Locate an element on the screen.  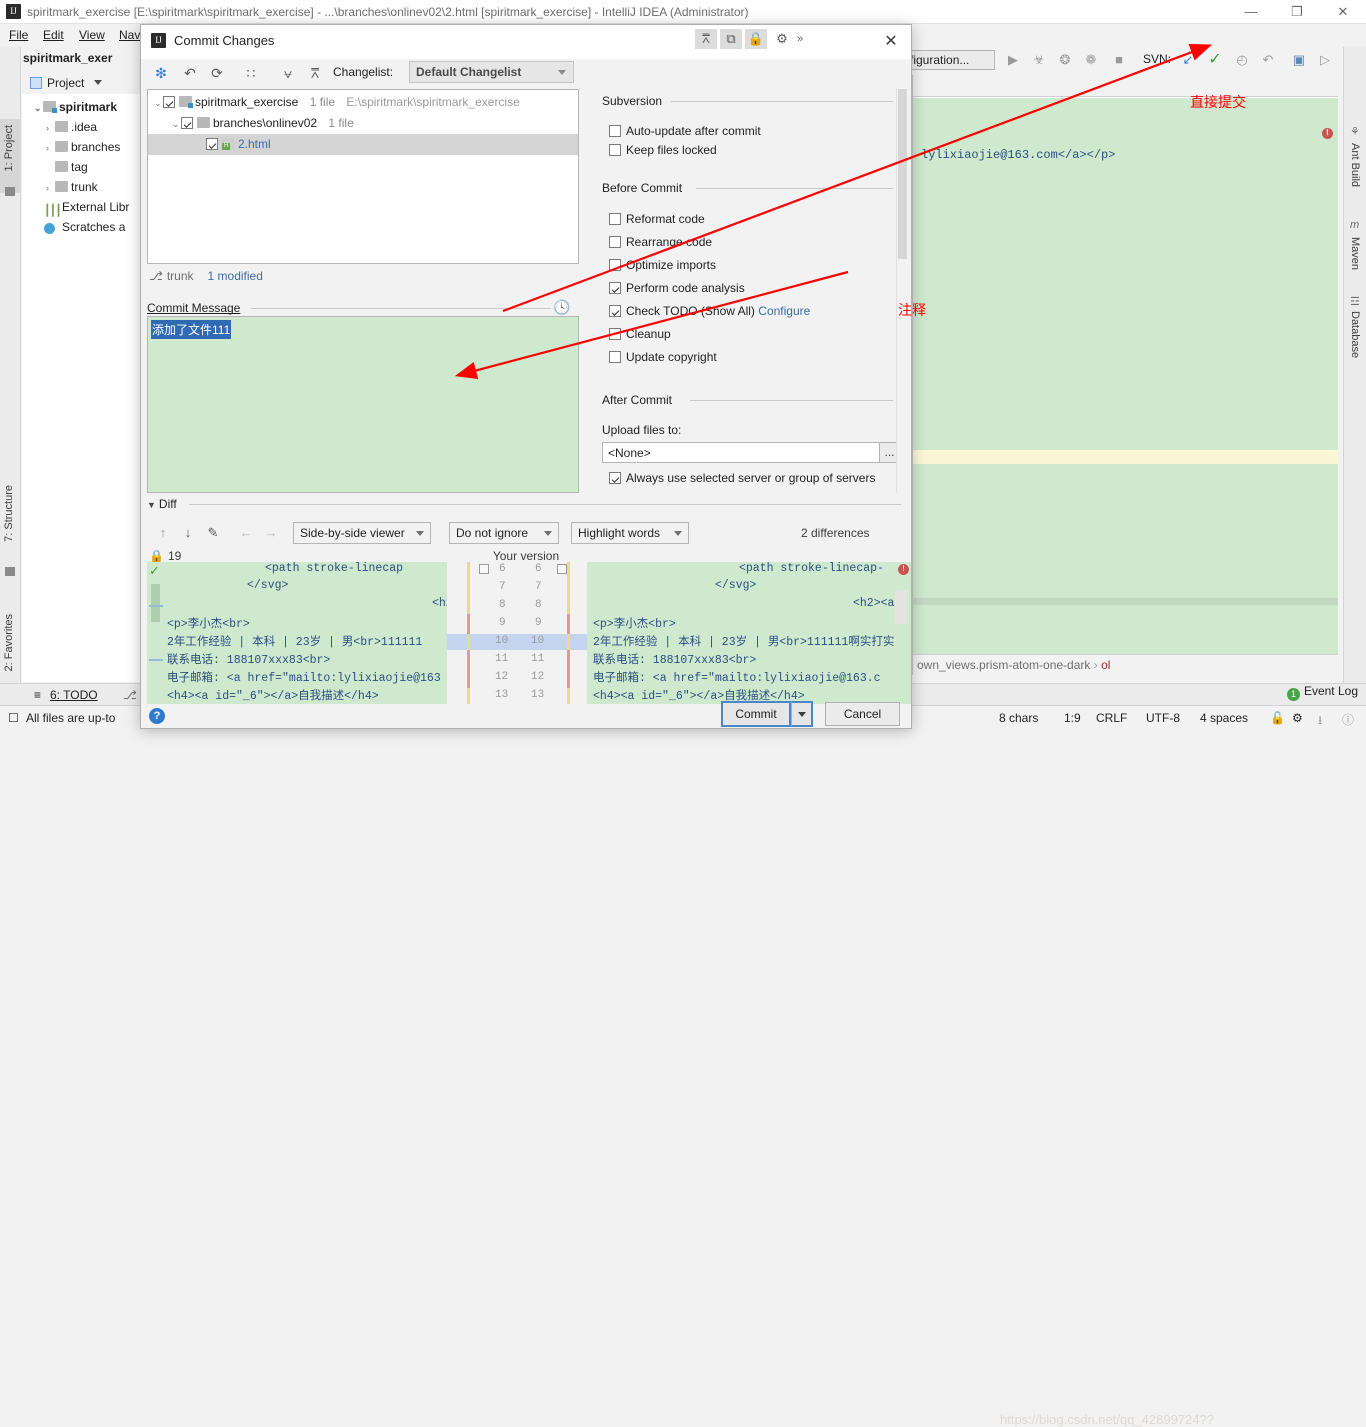
previous-difference-icon: ↑ is located at coordinates (163, 533).